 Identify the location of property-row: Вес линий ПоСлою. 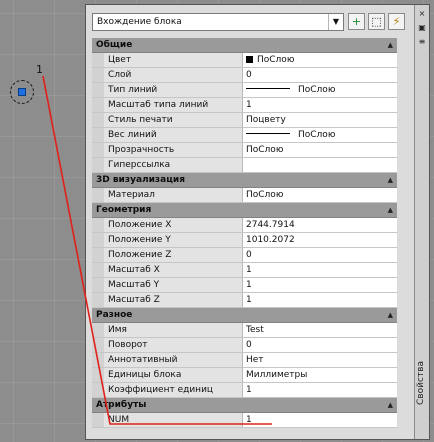
(244, 135).